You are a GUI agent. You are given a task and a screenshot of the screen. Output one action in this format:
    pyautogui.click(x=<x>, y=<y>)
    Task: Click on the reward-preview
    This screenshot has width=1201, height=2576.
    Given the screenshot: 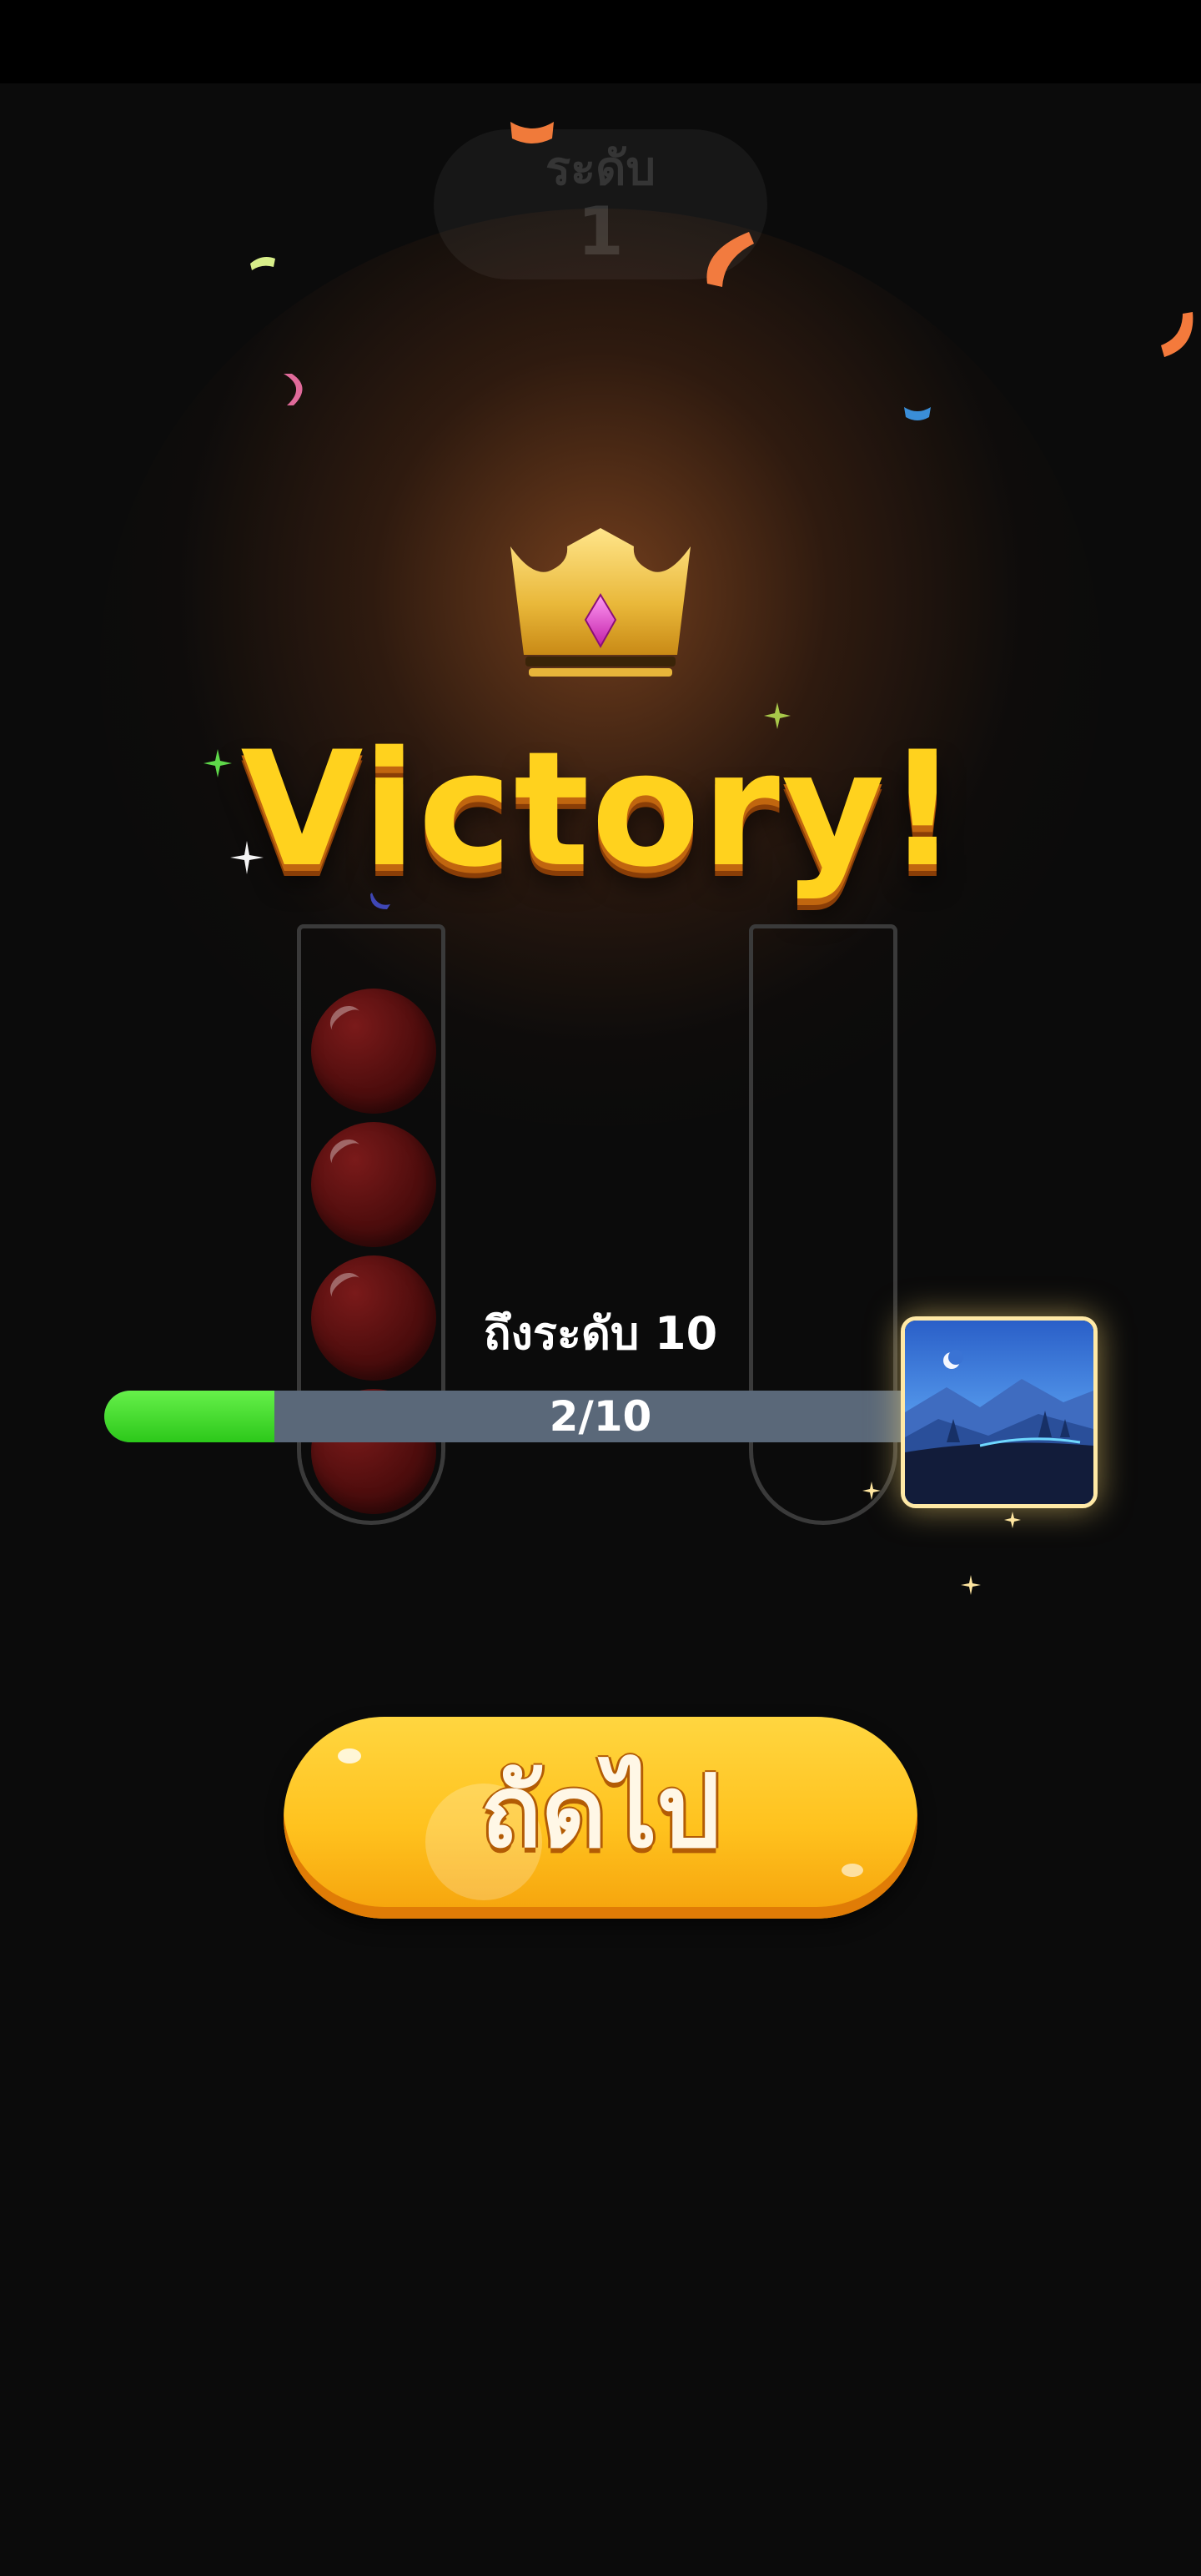 What is the action you would take?
    pyautogui.click(x=999, y=1412)
    